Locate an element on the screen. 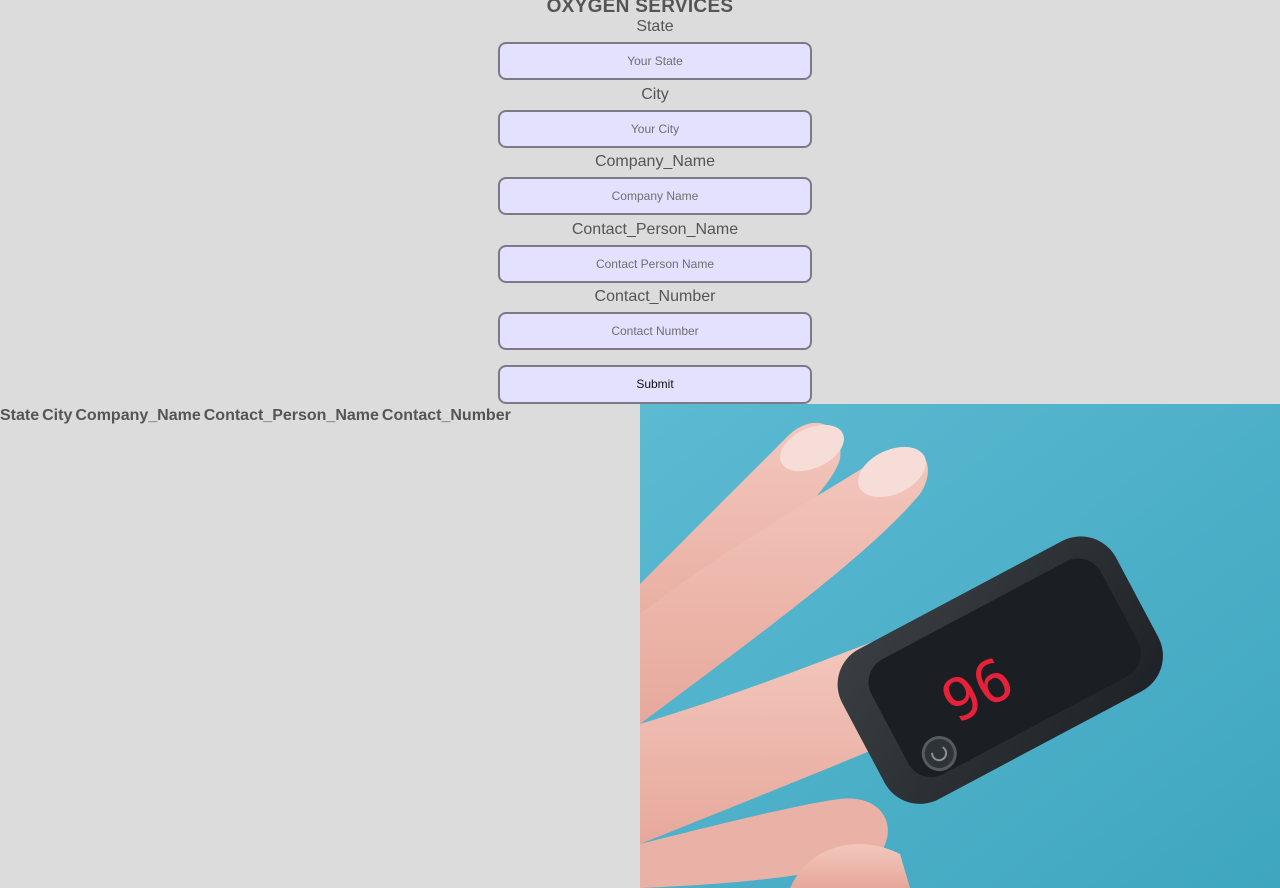 This screenshot has height=888, width=1280. submit-button: Submit is located at coordinates (655, 384).